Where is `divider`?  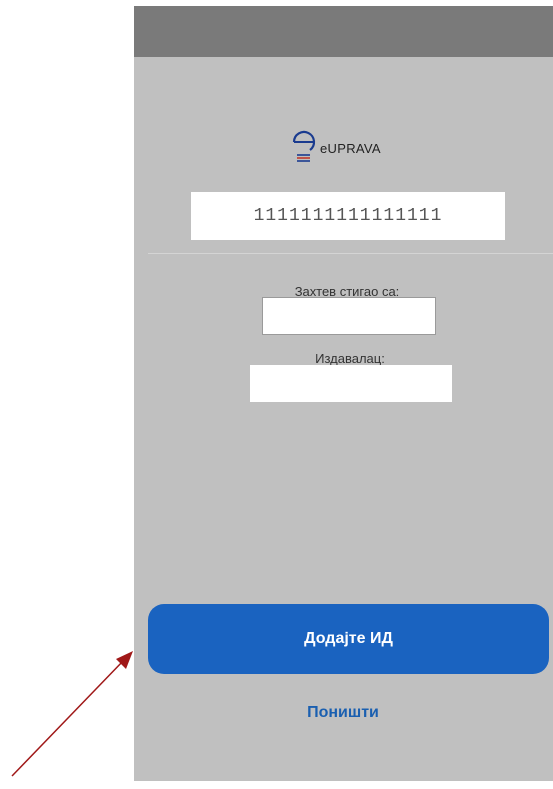 divider is located at coordinates (350, 253).